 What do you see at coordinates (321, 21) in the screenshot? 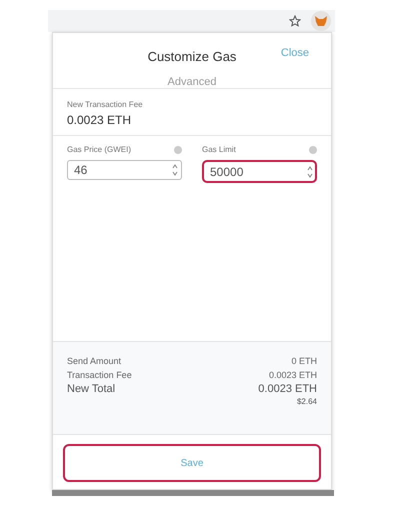
I see `fox-icon` at bounding box center [321, 21].